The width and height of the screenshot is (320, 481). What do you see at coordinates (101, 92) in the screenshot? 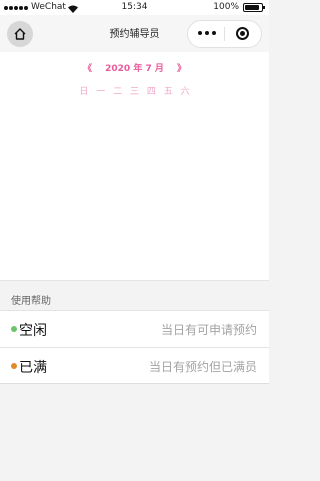
I see `weekday-mon: 一` at bounding box center [101, 92].